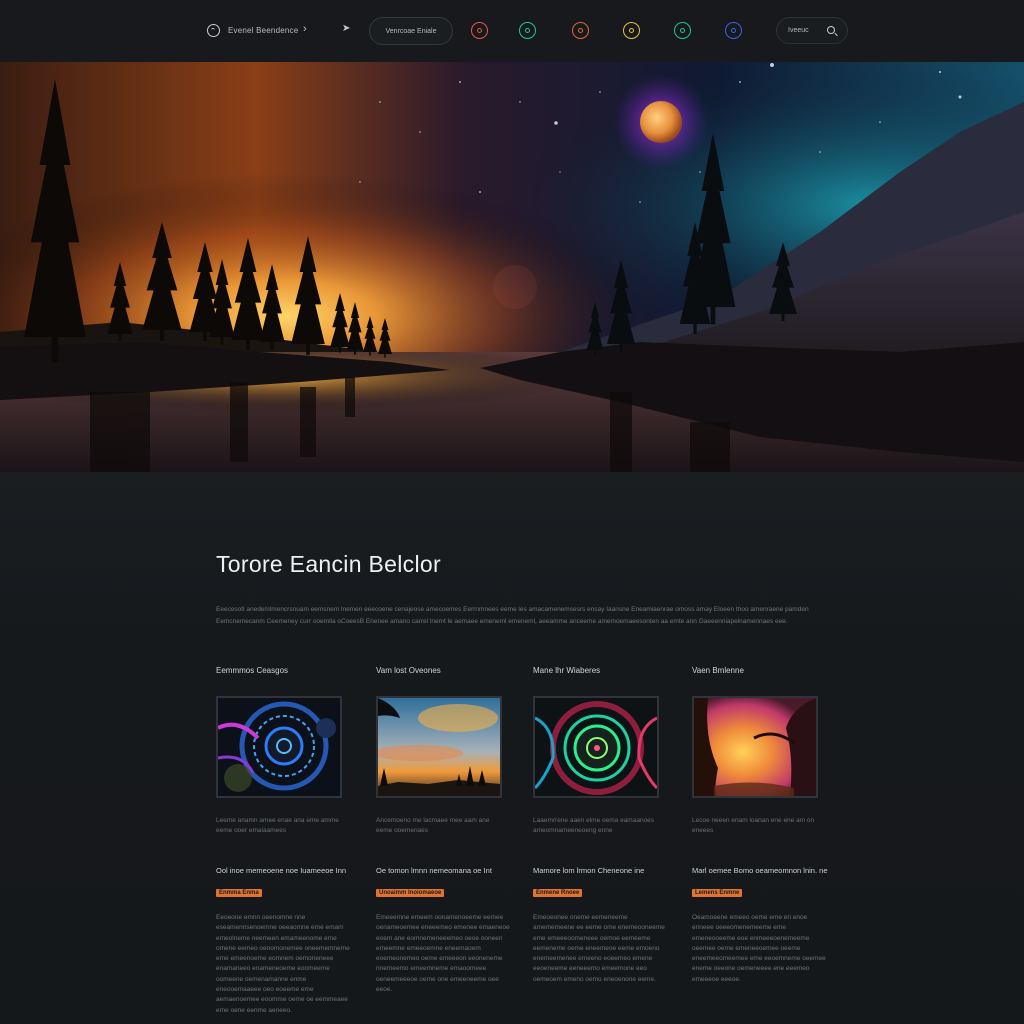 The image size is (1024, 1024). I want to click on search-icon, so click(831, 30).